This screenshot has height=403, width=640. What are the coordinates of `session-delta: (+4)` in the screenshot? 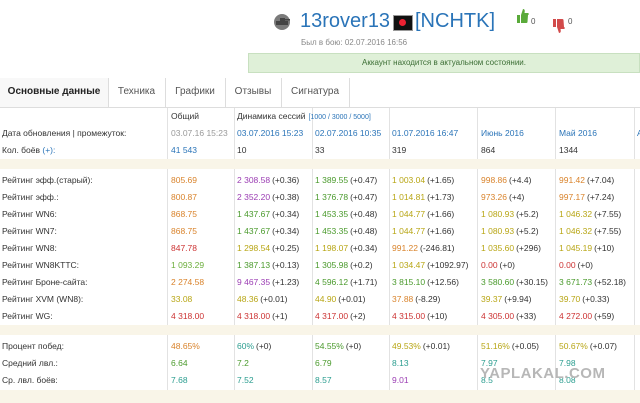 It's located at (517, 197).